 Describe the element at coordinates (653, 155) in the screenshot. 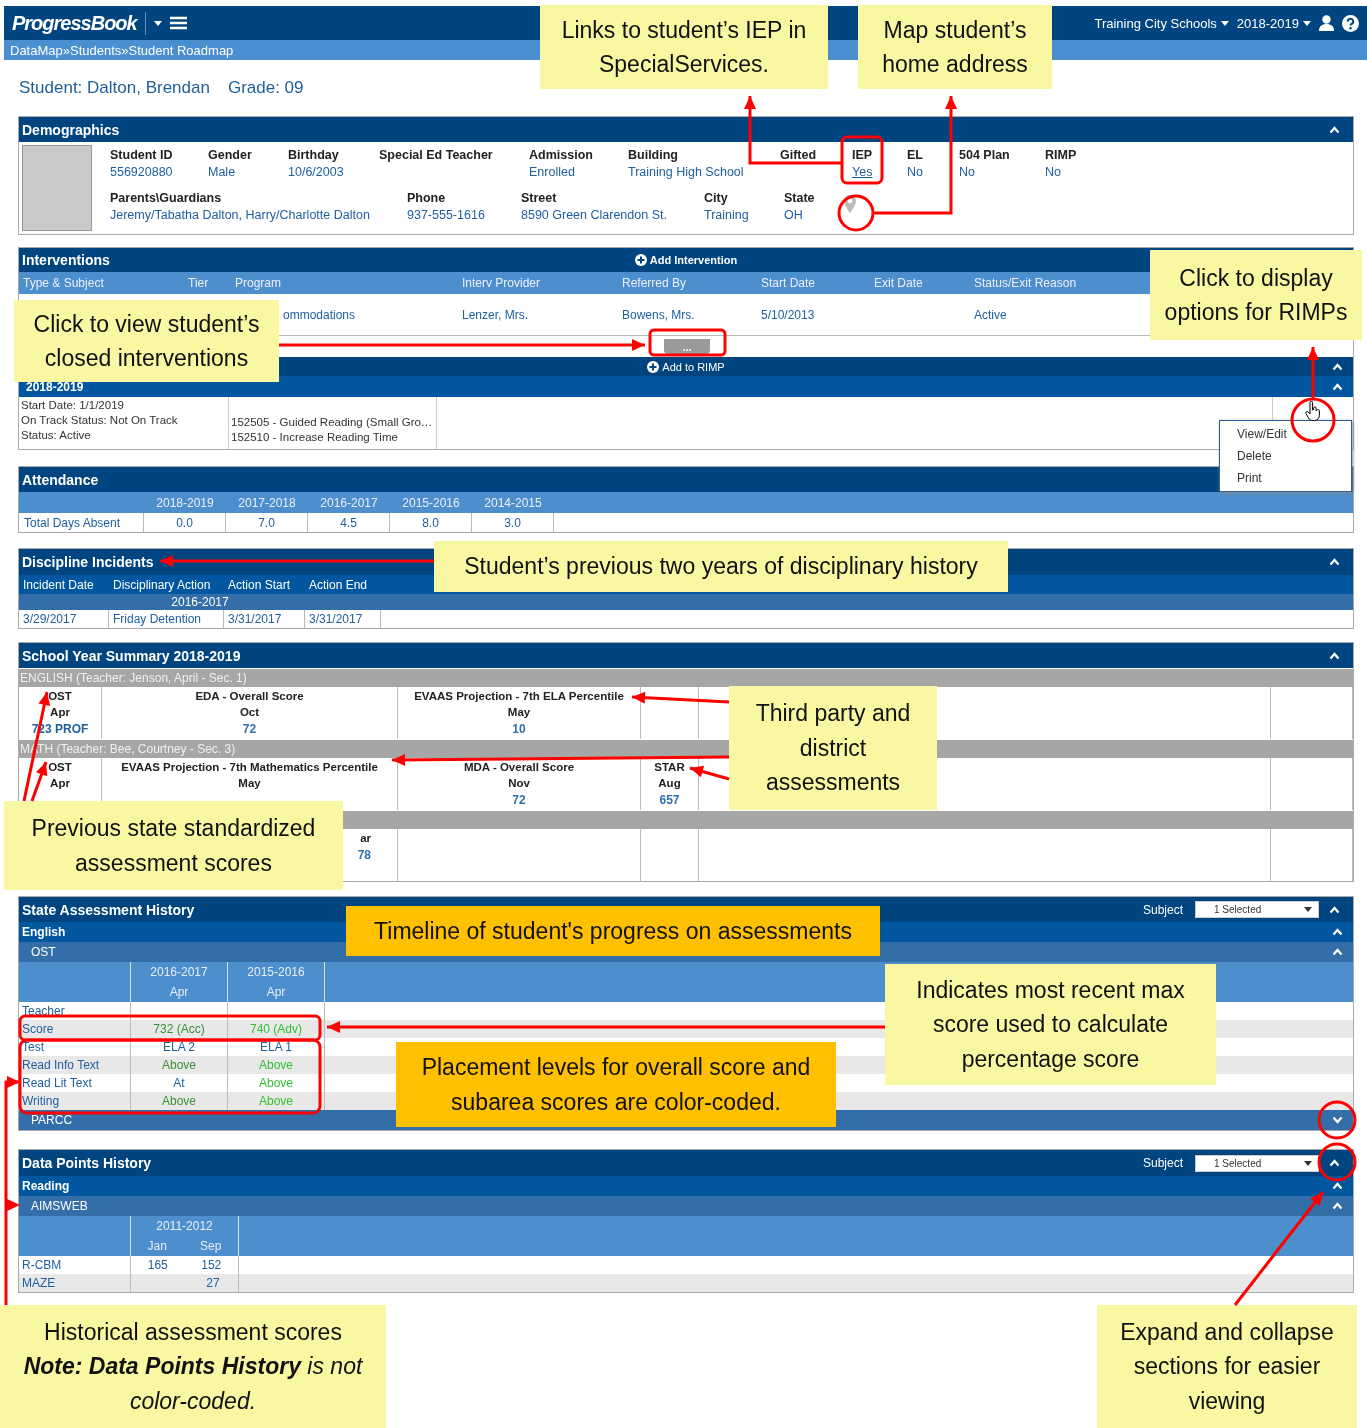

I see `field-label: Building` at that location.